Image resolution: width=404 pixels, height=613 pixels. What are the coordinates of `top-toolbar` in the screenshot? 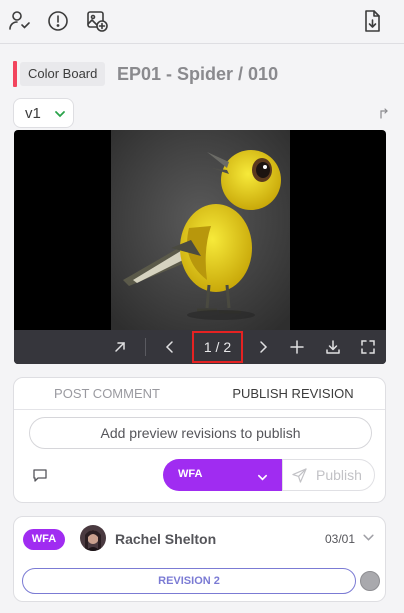 It's located at (202, 22).